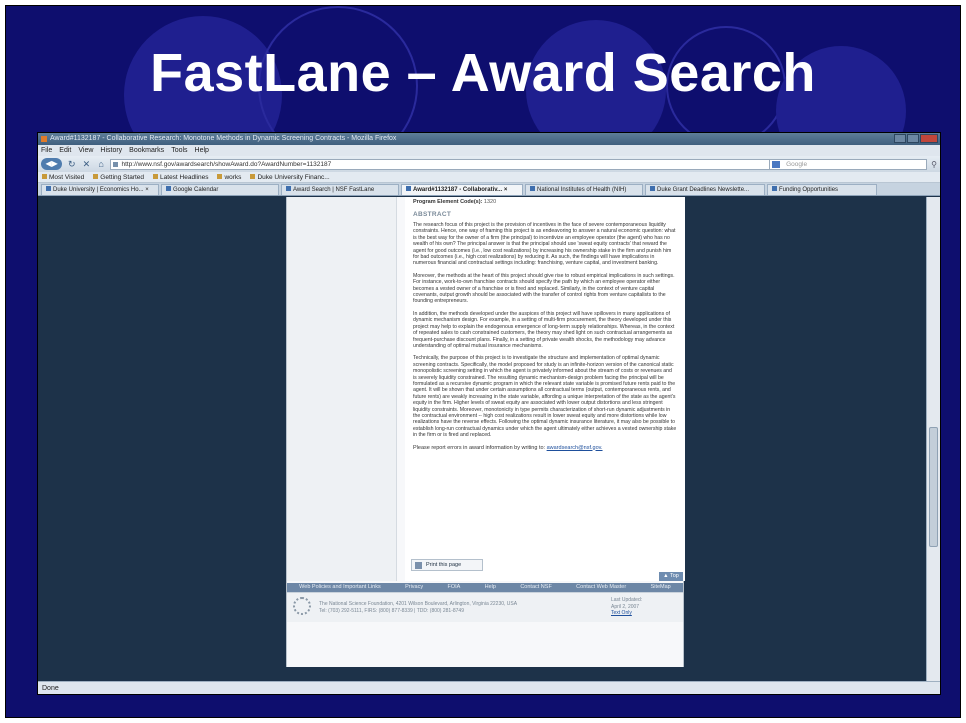 This screenshot has width=966, height=723. Describe the element at coordinates (101, 164) in the screenshot. I see `home-icon: ⌂` at that location.